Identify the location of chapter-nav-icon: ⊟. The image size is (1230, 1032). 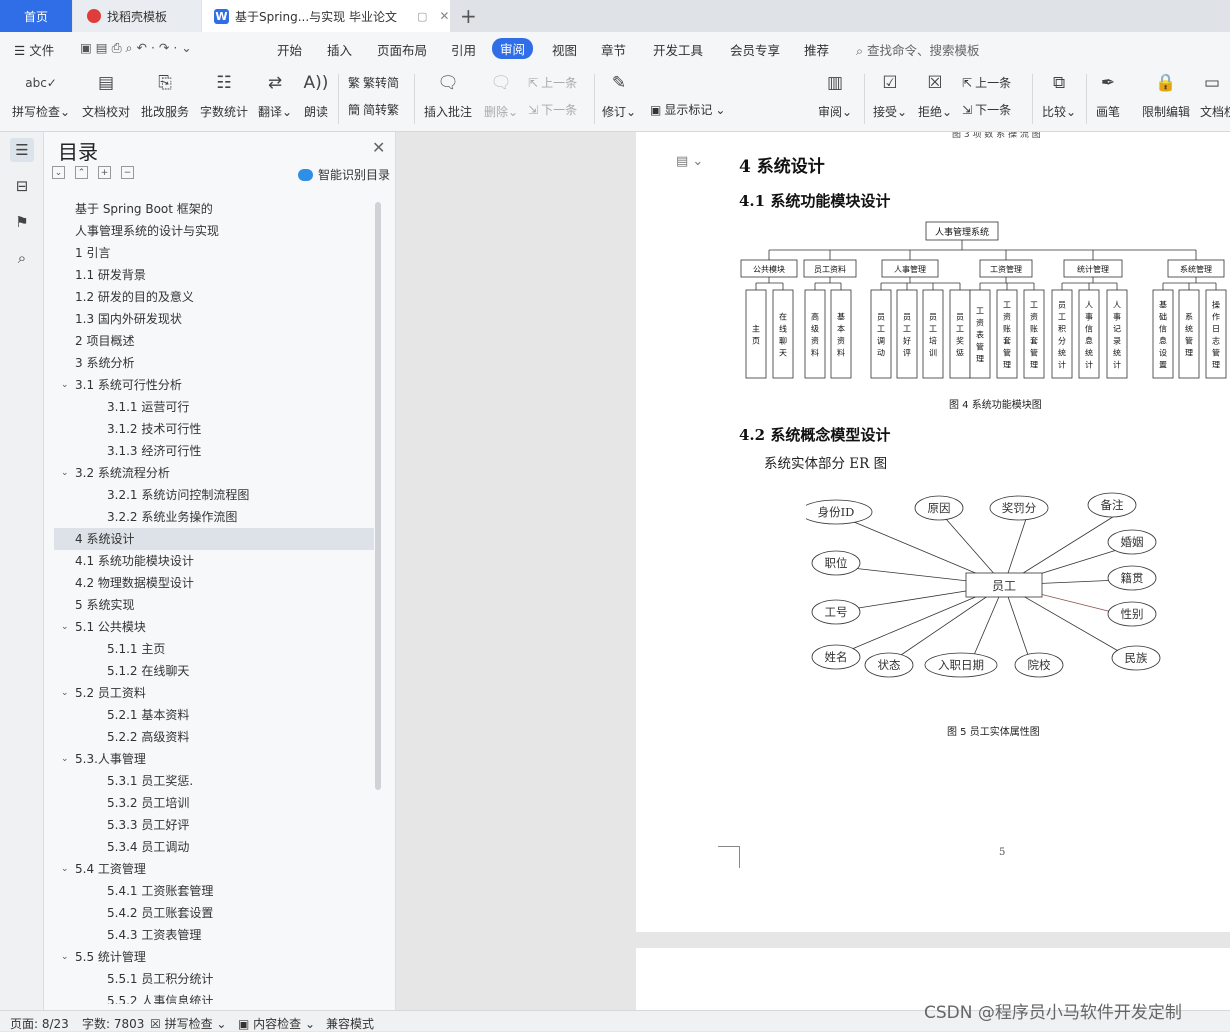
(22, 186).